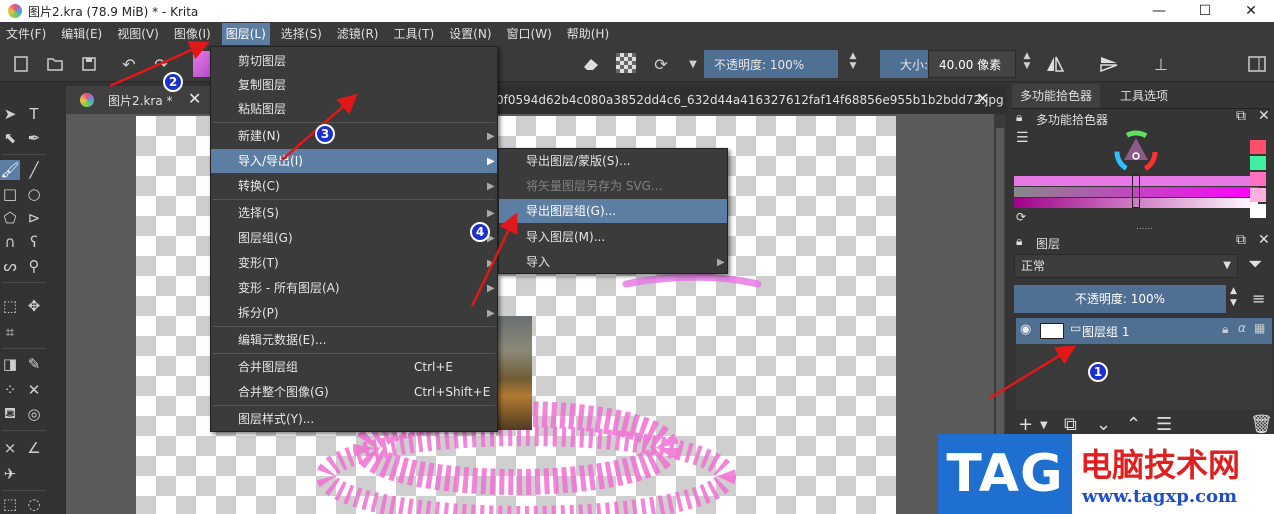 Image resolution: width=1274 pixels, height=514 pixels. I want to click on step-badge-1: 1, so click(1098, 372).